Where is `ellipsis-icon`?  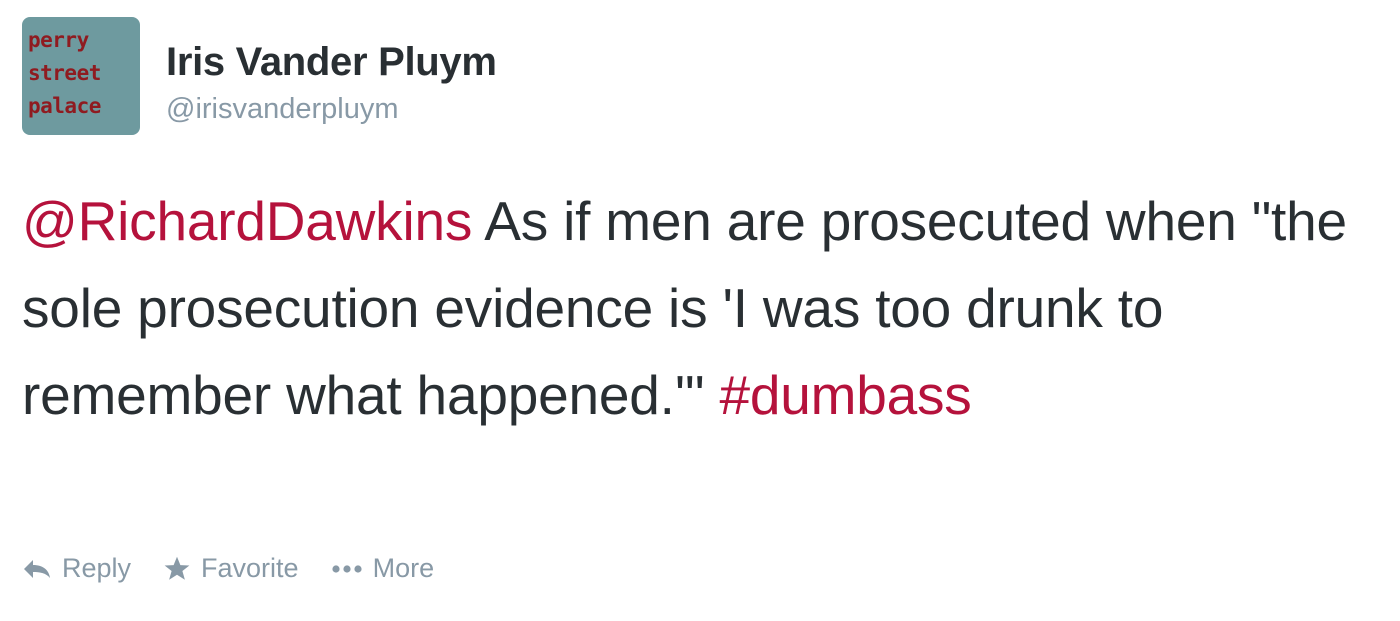 ellipsis-icon is located at coordinates (346, 568).